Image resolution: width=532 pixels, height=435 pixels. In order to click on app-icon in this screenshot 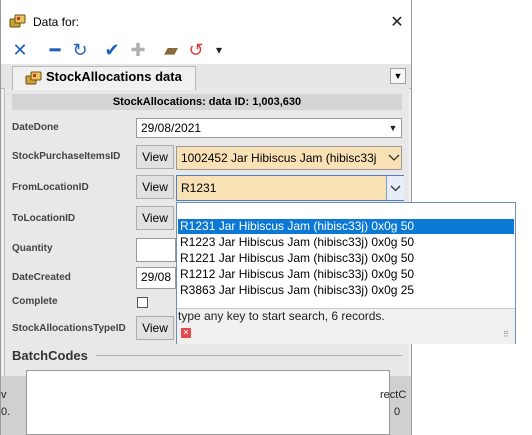, I will do `click(18, 21)`.